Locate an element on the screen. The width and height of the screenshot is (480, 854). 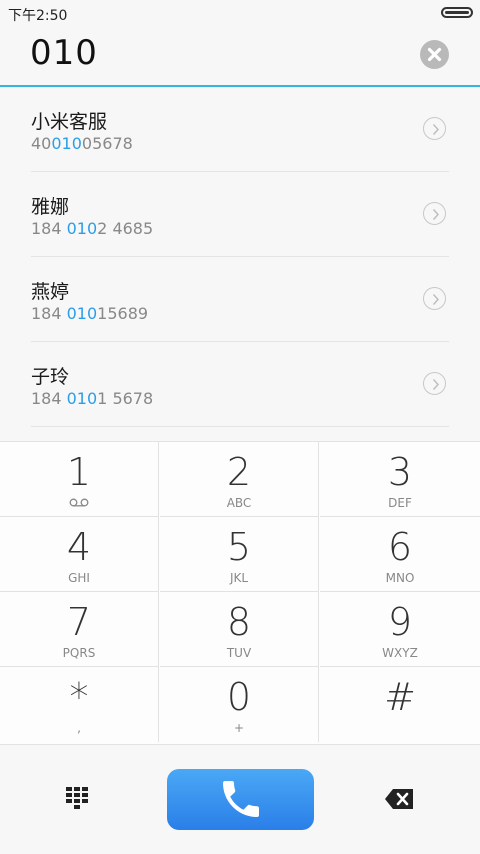
key-hash: # is located at coordinates (400, 704).